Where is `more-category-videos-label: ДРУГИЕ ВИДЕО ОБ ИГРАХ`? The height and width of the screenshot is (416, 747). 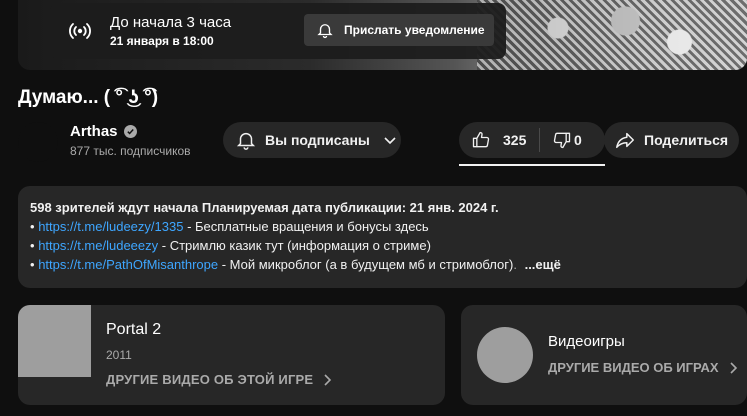
more-category-videos-label: ДРУГИЕ ВИДЕО ОБ ИГРАХ is located at coordinates (633, 367).